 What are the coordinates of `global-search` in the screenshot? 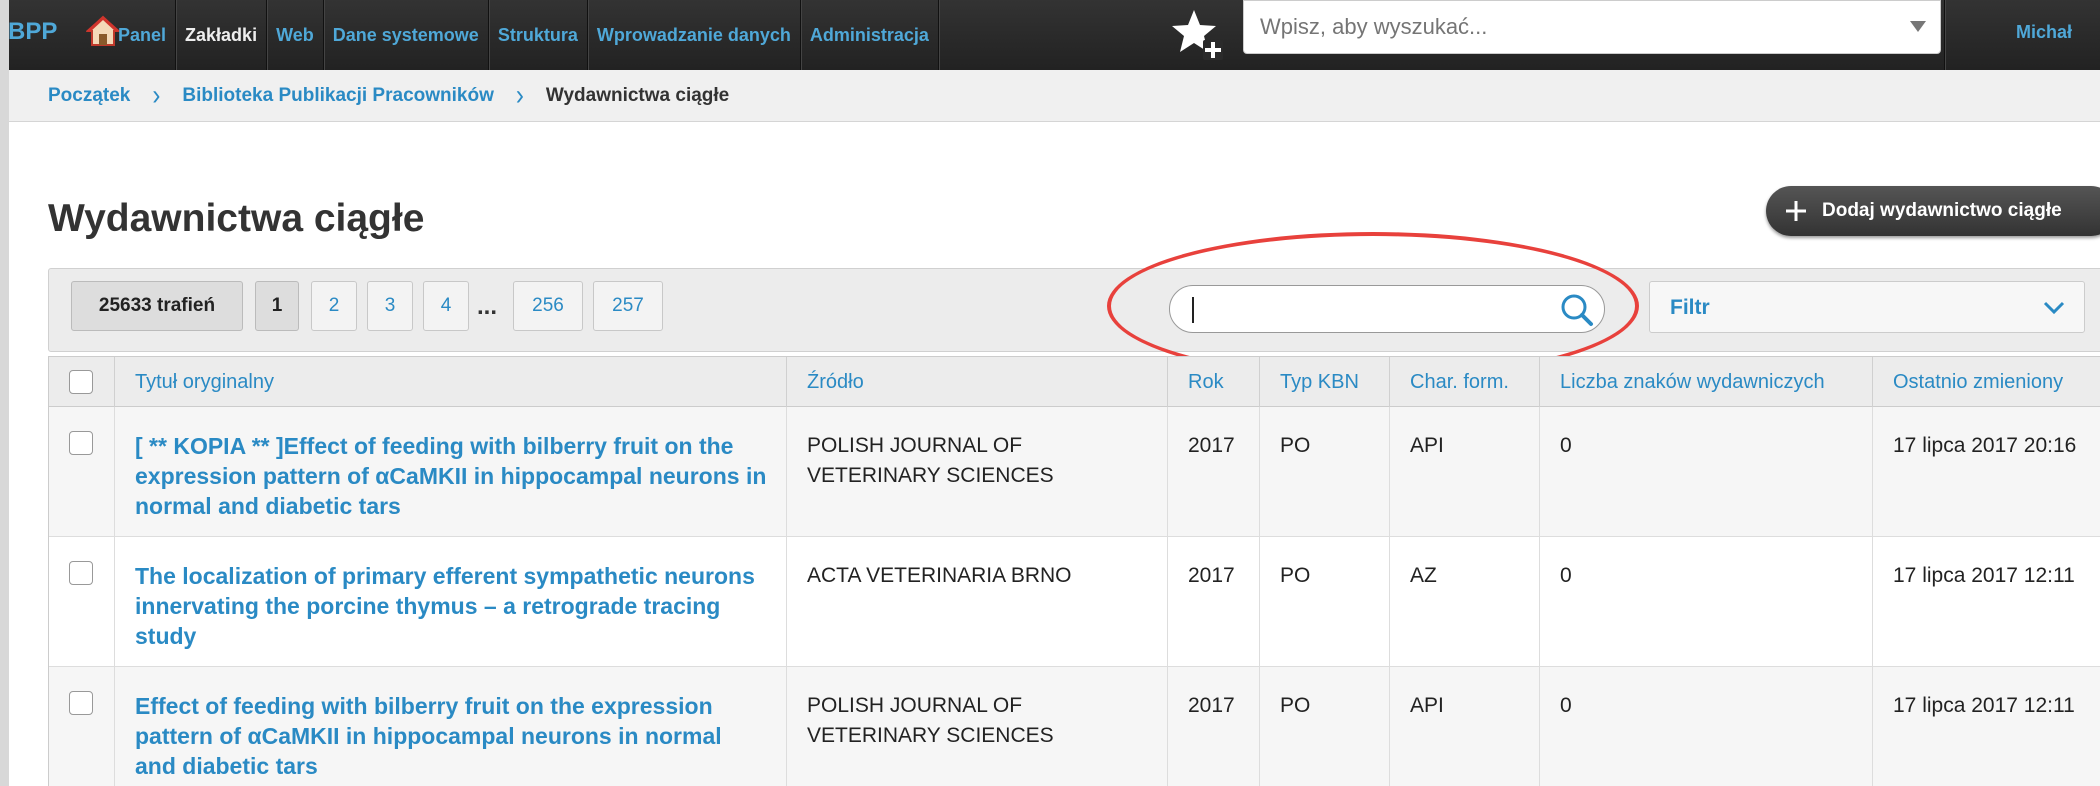 It's located at (1592, 27).